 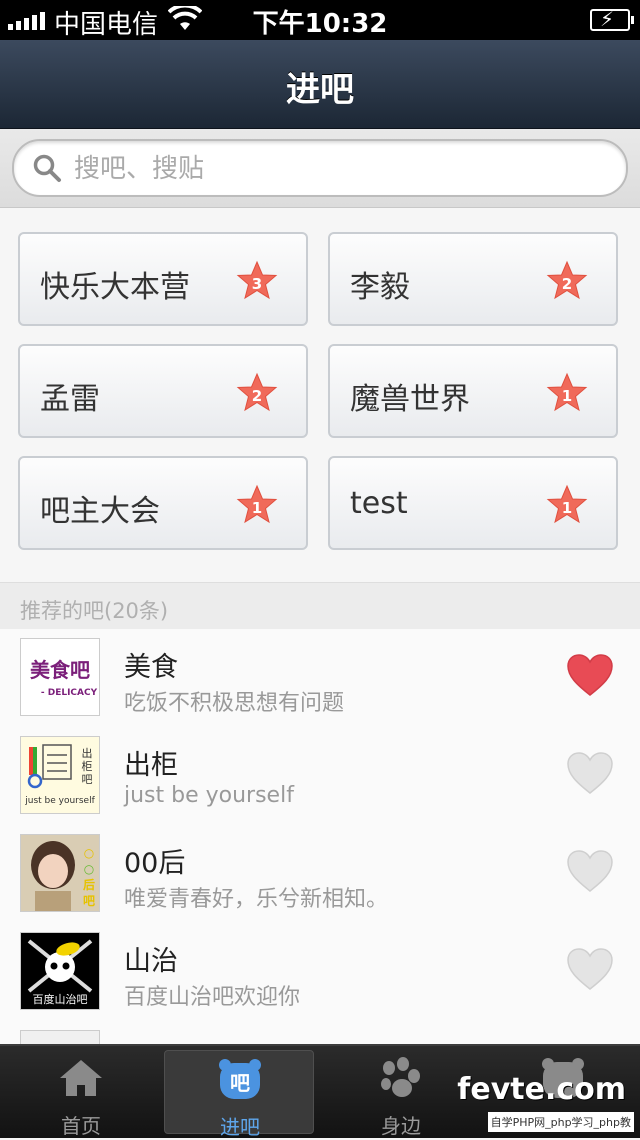 I want to click on home-icon, so click(x=81, y=1078).